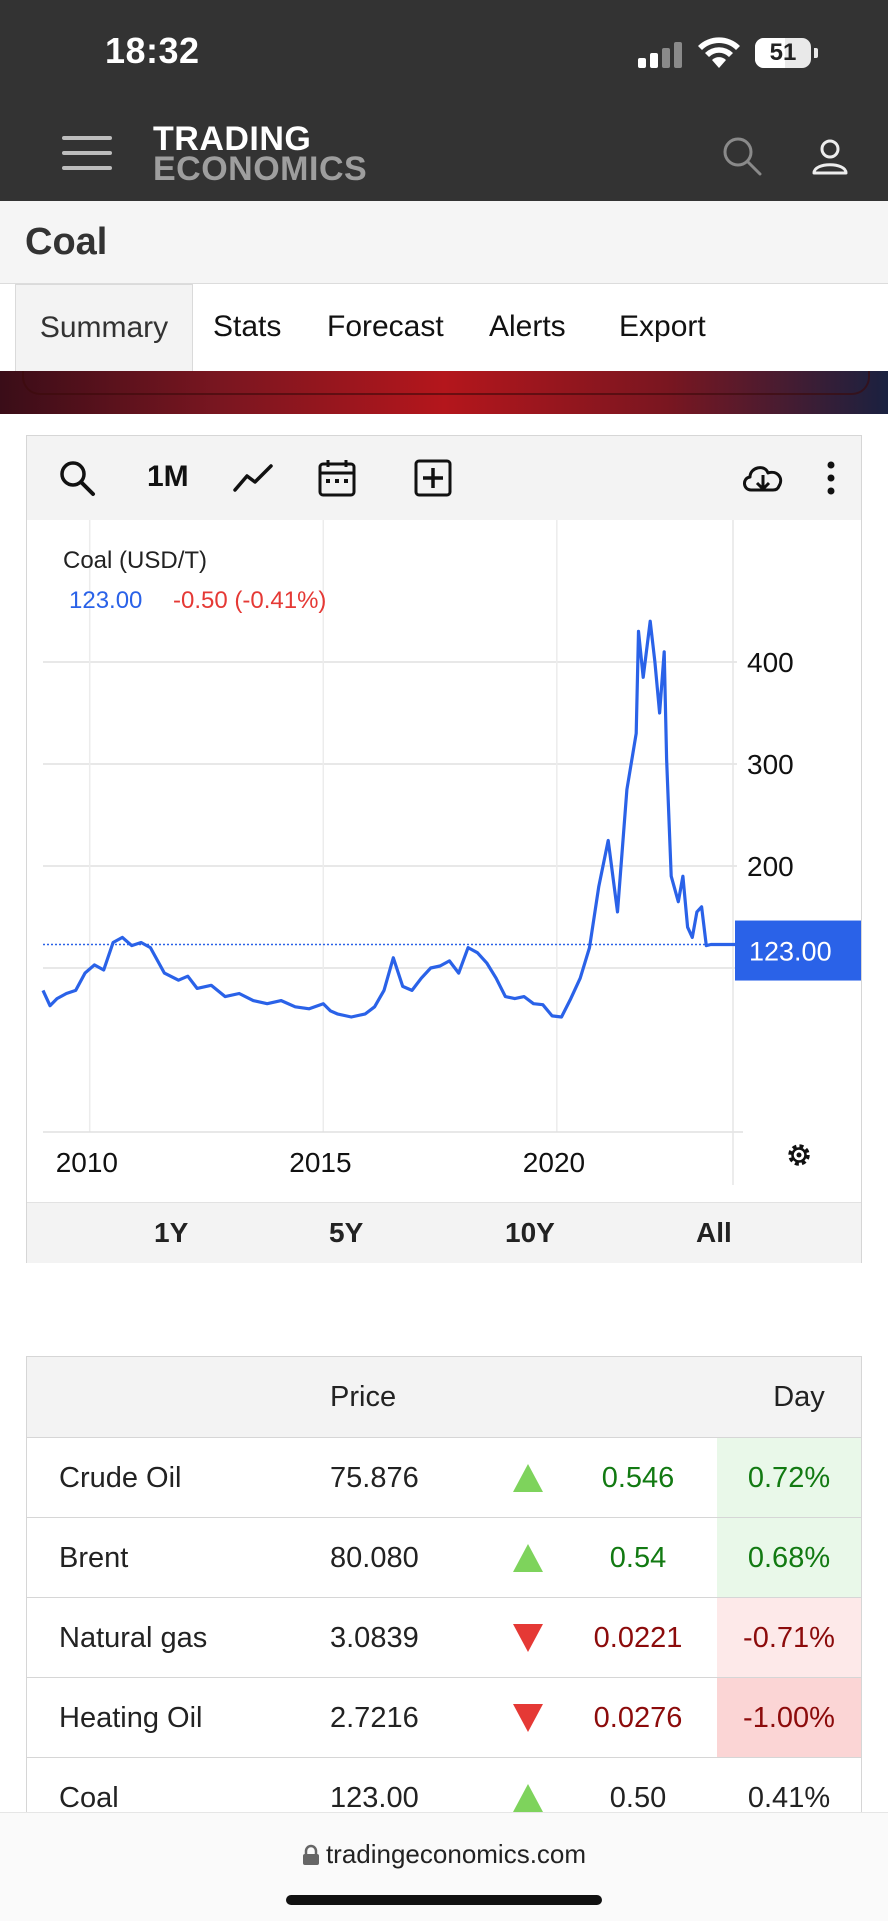  I want to click on home-indicator, so click(444, 1900).